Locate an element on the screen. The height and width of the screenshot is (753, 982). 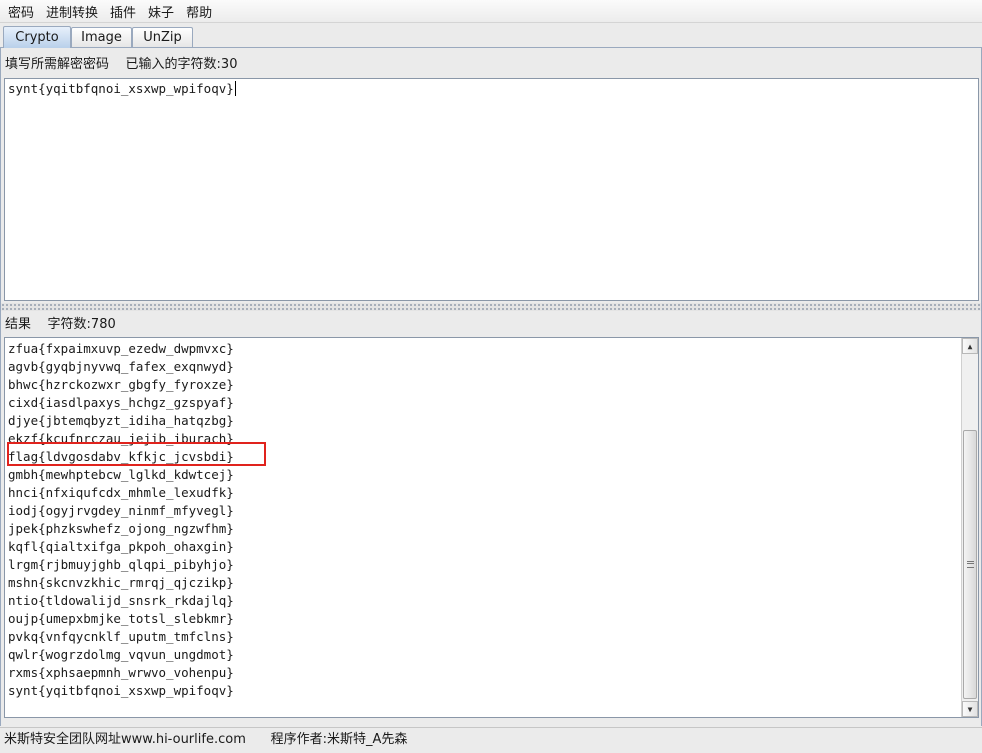
result-line: qwlr{wogrzdolmg_vqvun_ungdmot} is located at coordinates (121, 654).